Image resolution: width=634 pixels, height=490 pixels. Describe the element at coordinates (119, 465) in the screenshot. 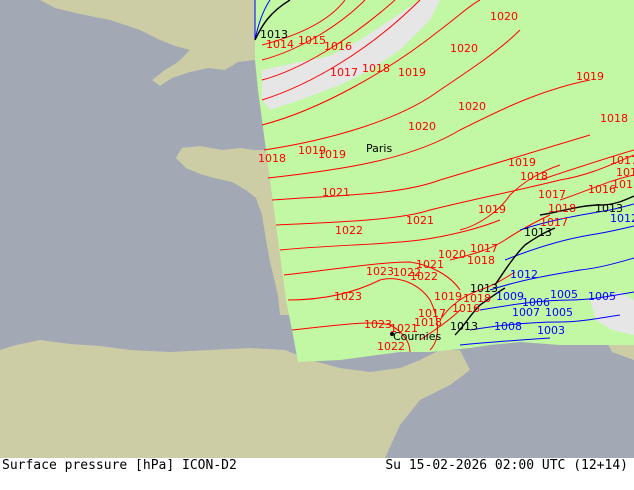

I see `map-title: Surface pressure [hPa] ICON-D2` at that location.